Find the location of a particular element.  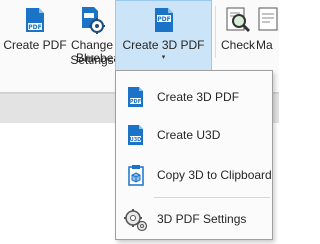

menu-separator is located at coordinates (212, 197).